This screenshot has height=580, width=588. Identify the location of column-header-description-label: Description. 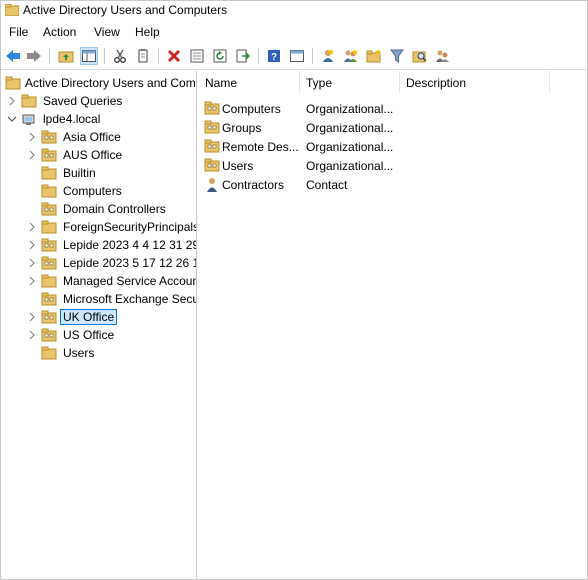
(436, 83).